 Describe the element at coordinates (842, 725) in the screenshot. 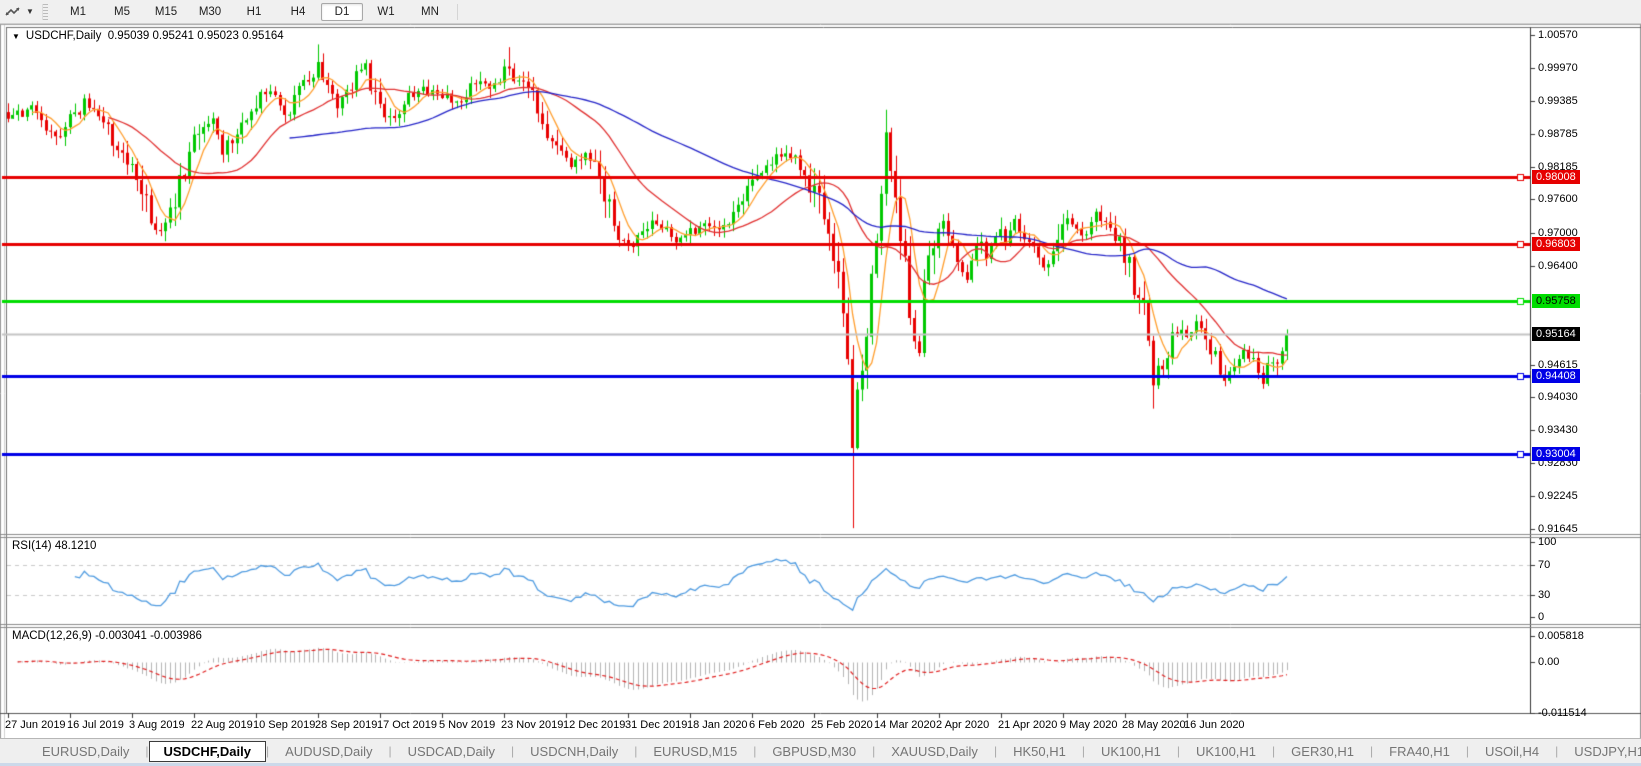

I see `date-tick-label: 25 Feb 2020` at that location.